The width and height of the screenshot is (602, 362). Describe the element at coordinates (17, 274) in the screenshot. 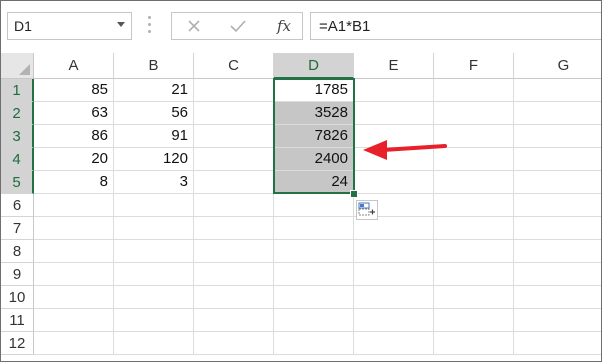

I see `row-header-9: 9` at that location.